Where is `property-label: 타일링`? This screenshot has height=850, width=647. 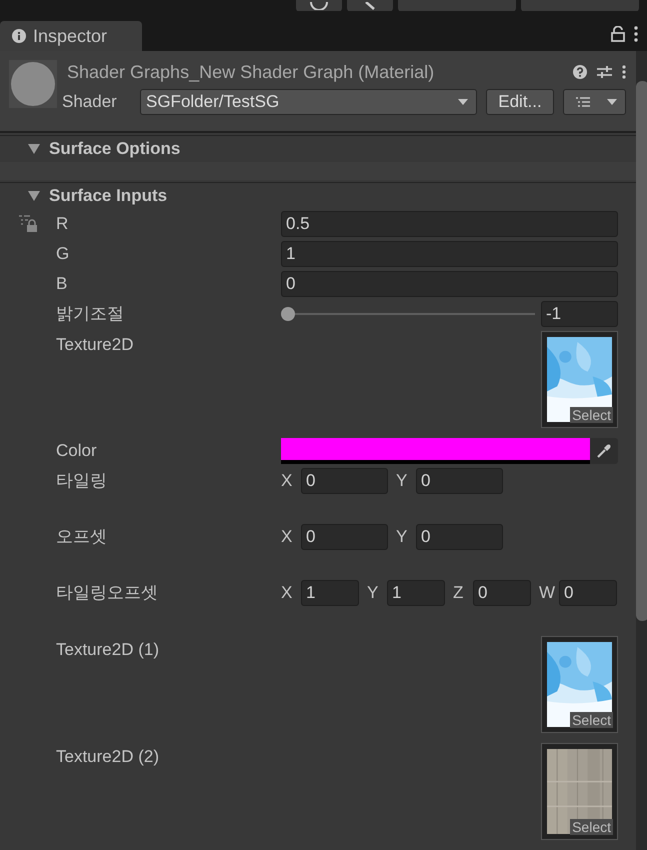 property-label: 타일링 is located at coordinates (82, 481).